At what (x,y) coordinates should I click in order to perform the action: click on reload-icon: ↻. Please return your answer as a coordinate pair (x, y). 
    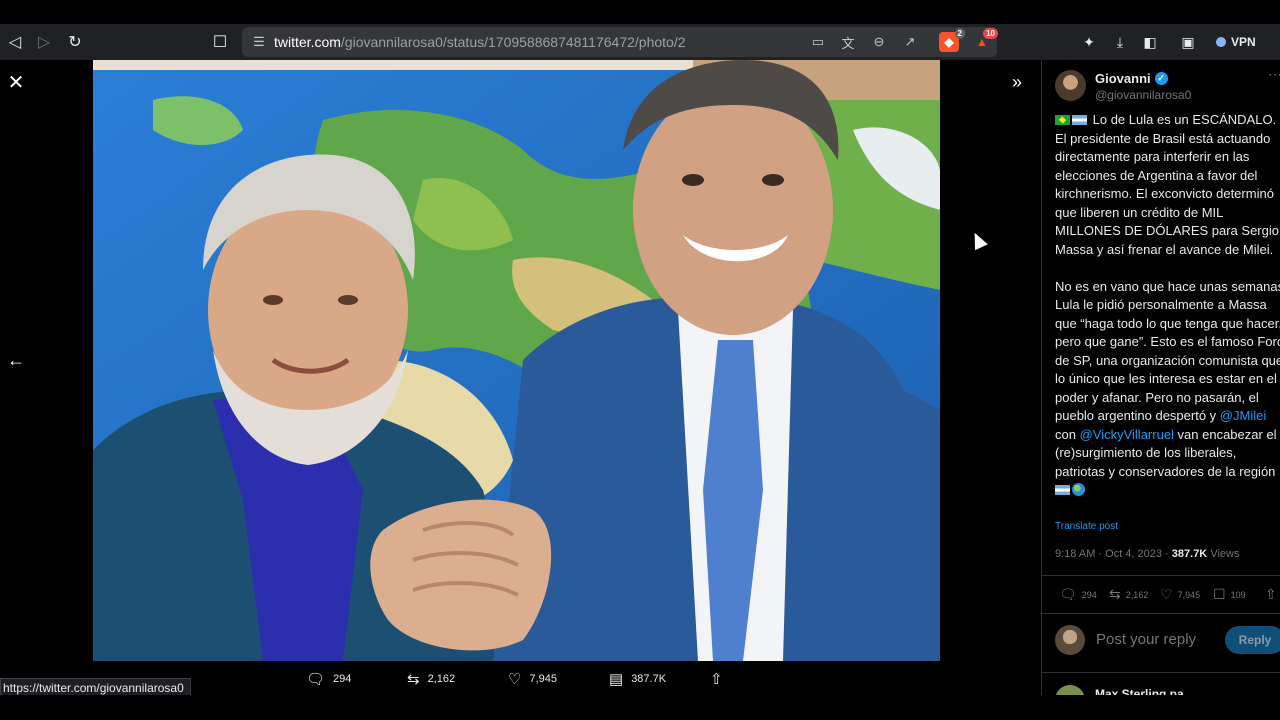
    Looking at the image, I should click on (75, 42).